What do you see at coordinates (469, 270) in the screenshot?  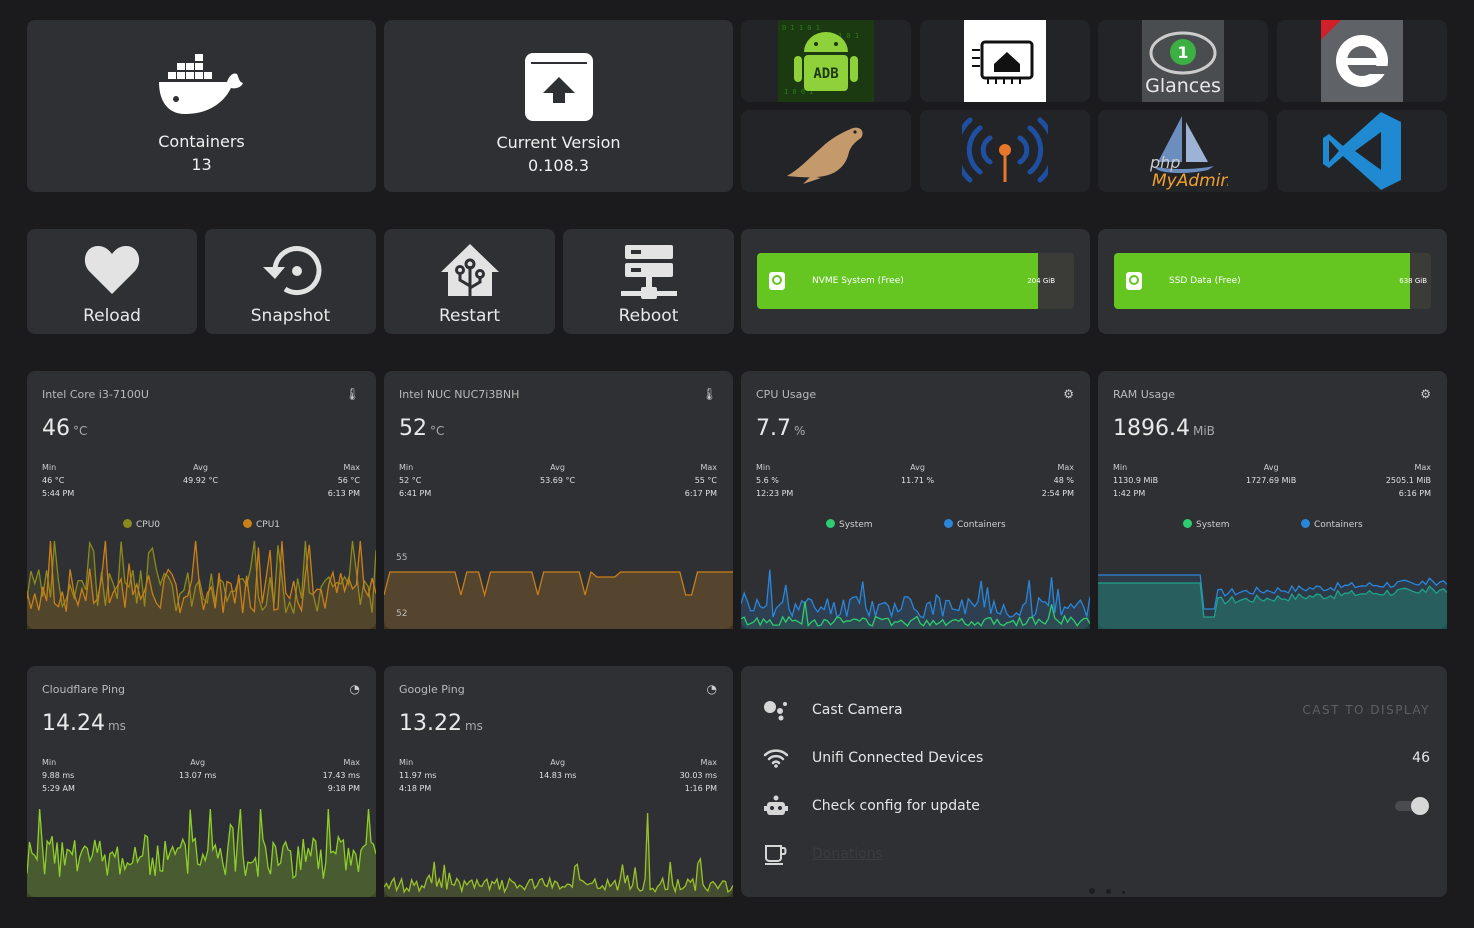 I see `home-assistant-icon` at bounding box center [469, 270].